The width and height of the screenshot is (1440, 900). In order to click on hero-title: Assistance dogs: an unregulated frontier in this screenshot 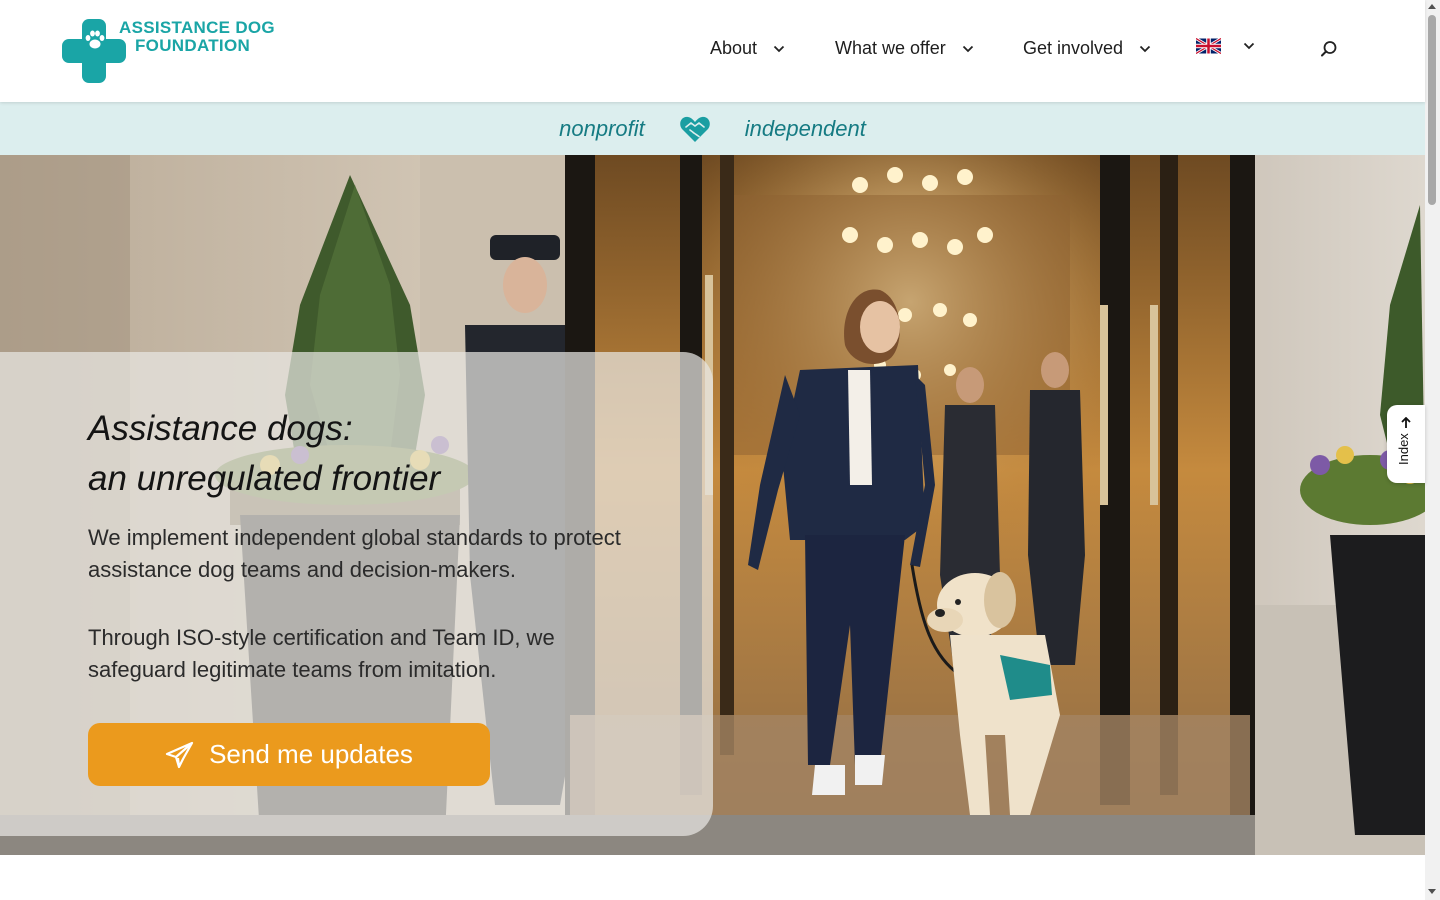, I will do `click(264, 454)`.